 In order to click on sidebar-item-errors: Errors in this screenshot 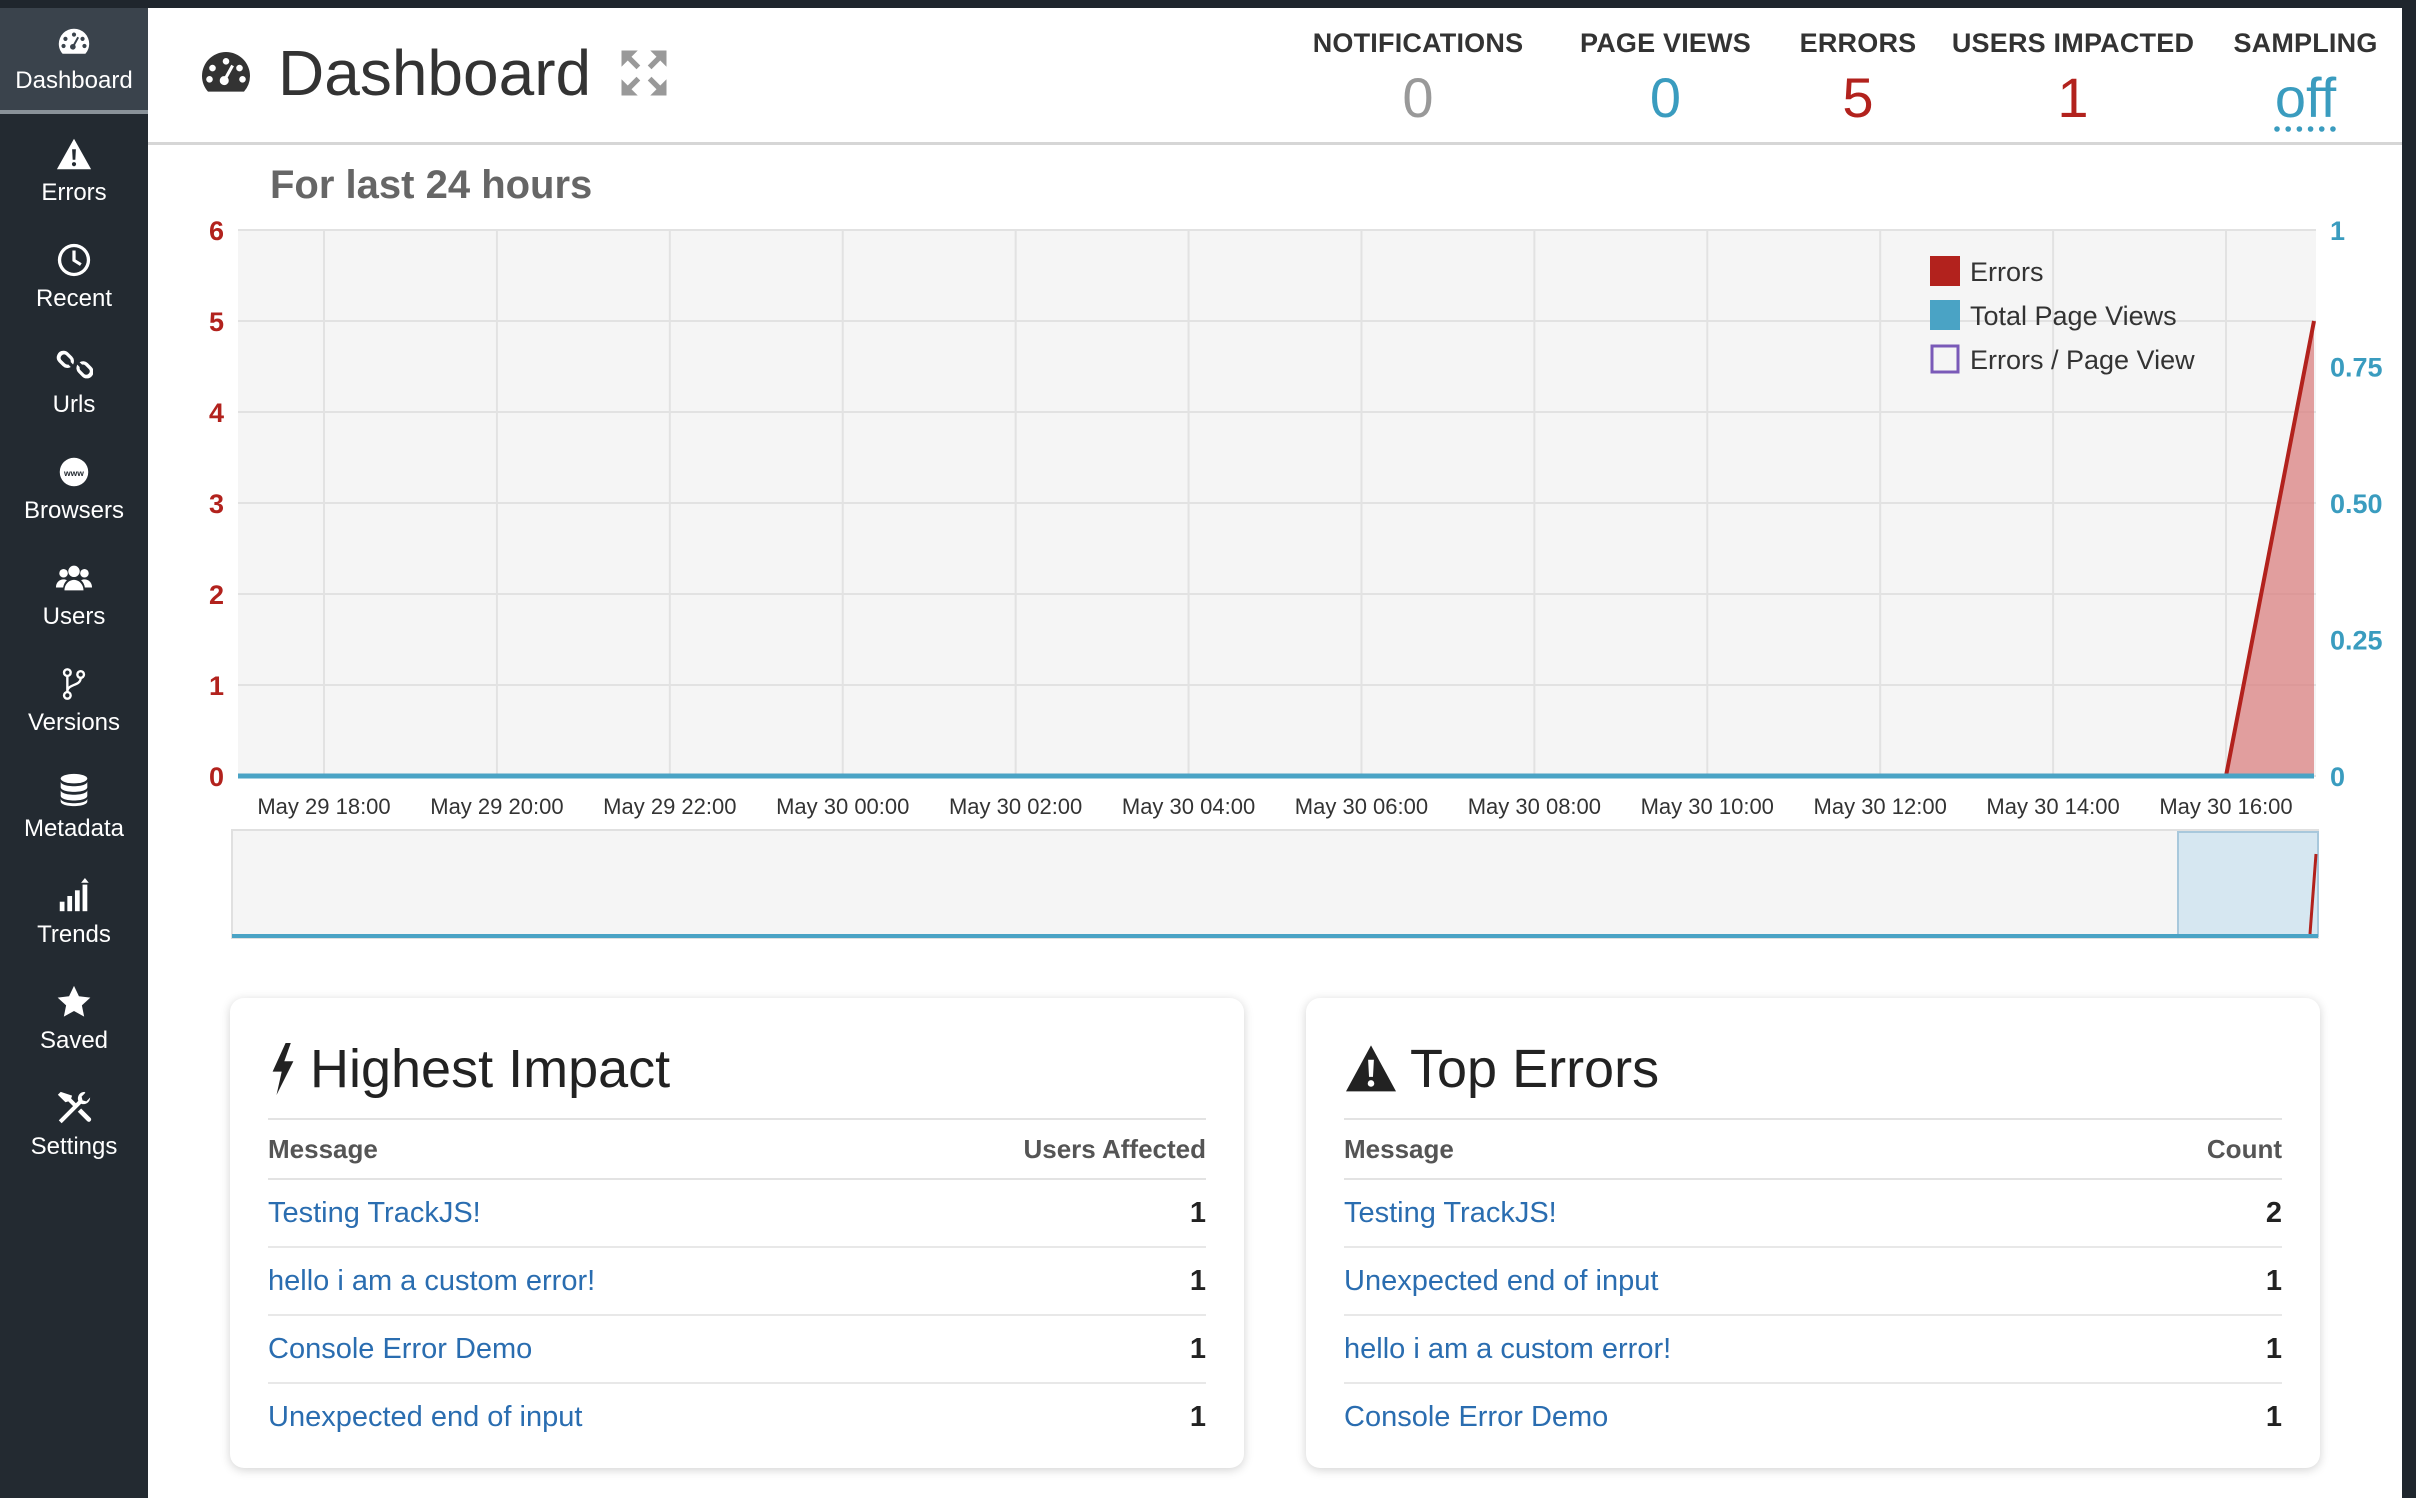, I will do `click(74, 171)`.